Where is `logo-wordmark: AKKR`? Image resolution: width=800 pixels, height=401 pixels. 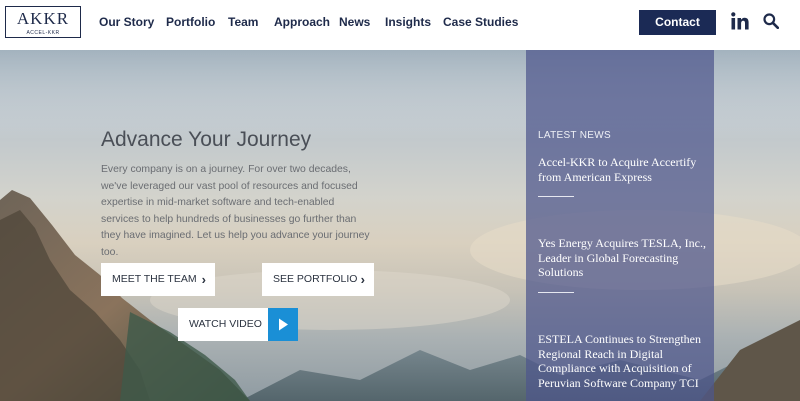
logo-wordmark: AKKR is located at coordinates (43, 18).